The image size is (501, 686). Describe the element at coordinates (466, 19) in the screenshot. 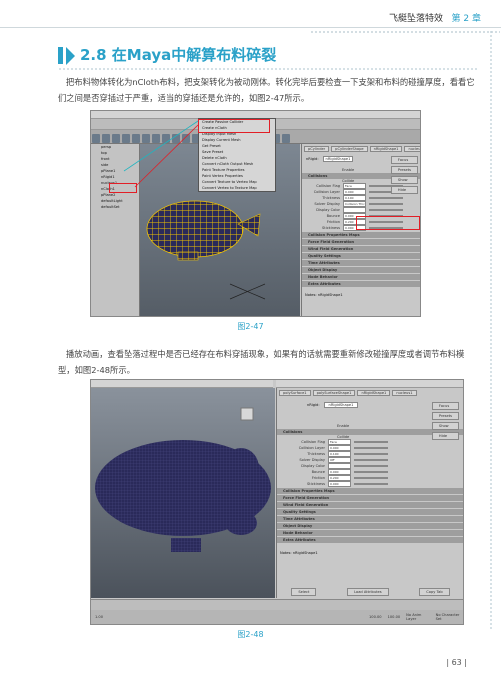

I see `running-header-chapter: 第 2 章` at that location.